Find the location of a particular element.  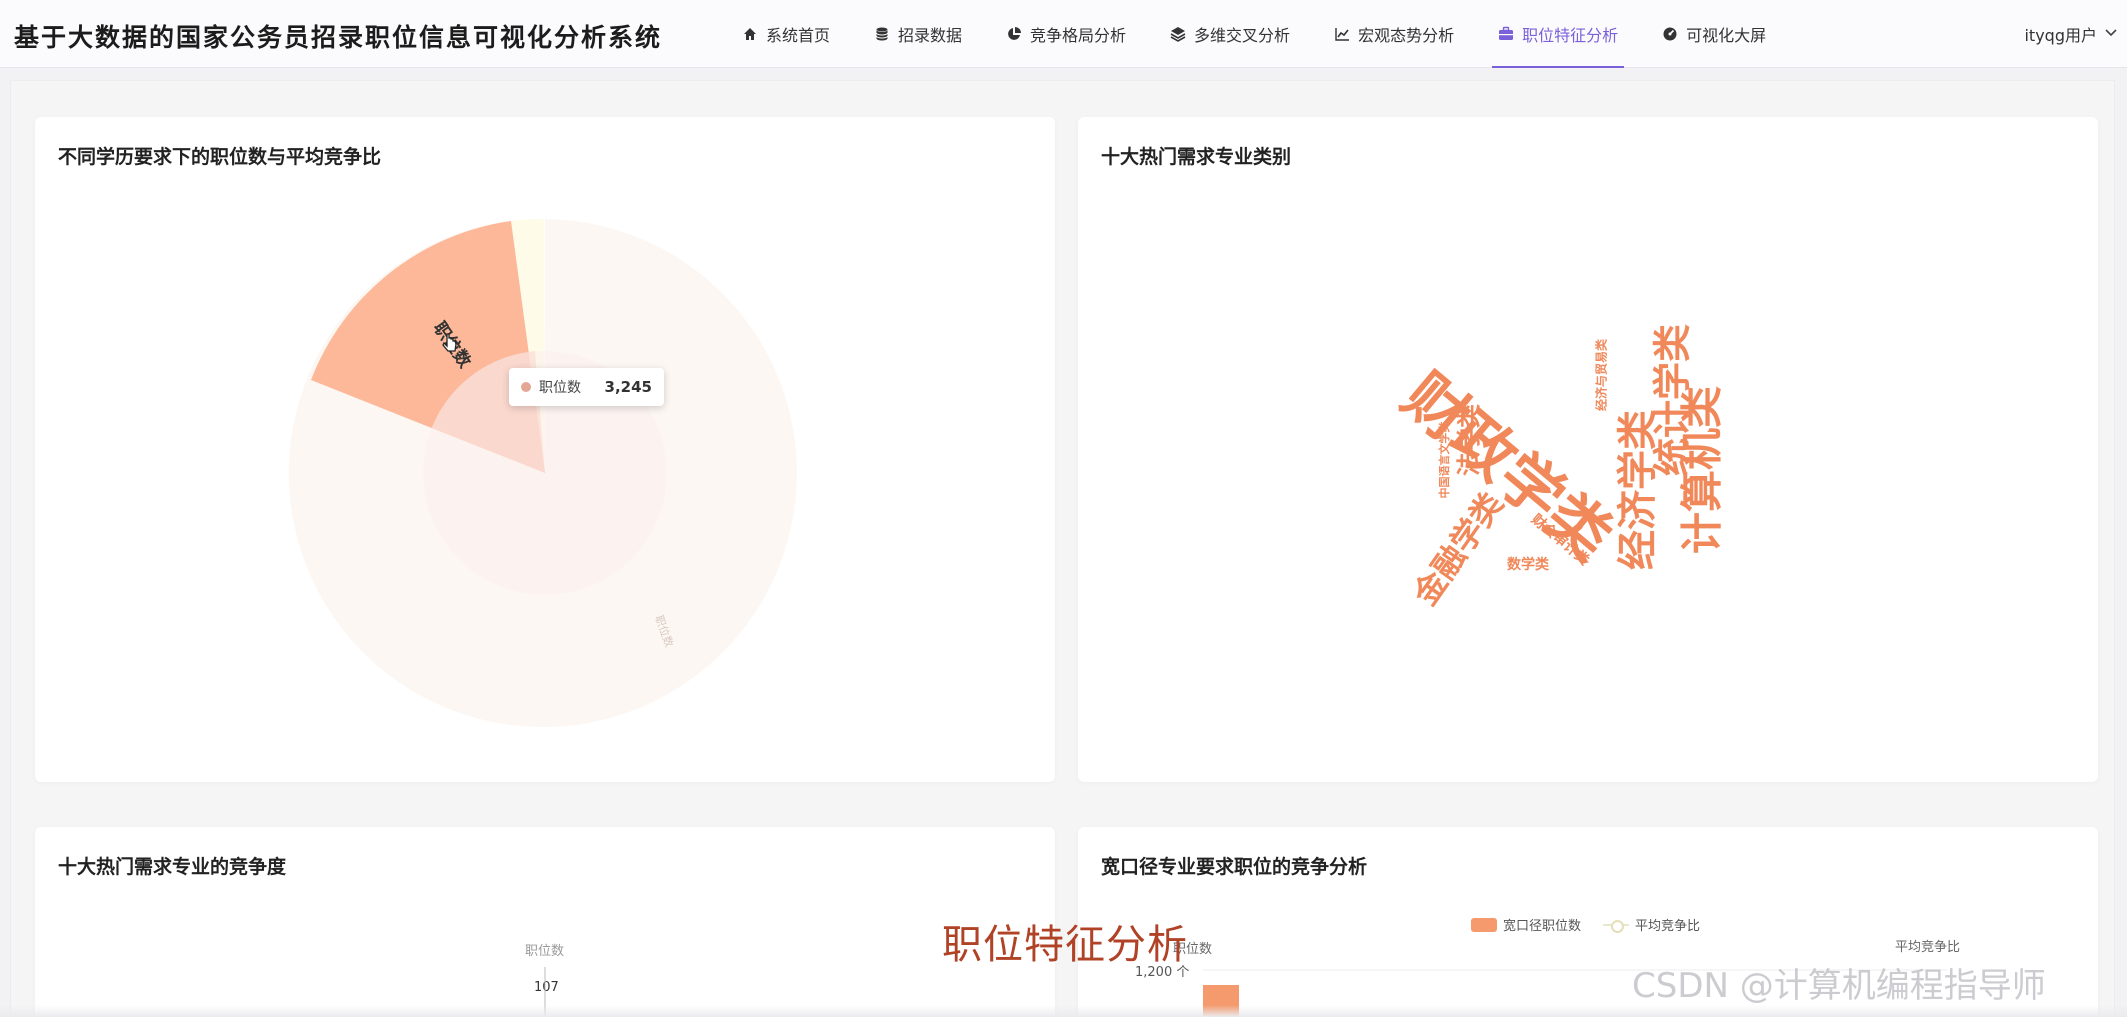

wordcloud-word: 数学类 is located at coordinates (1528, 564).